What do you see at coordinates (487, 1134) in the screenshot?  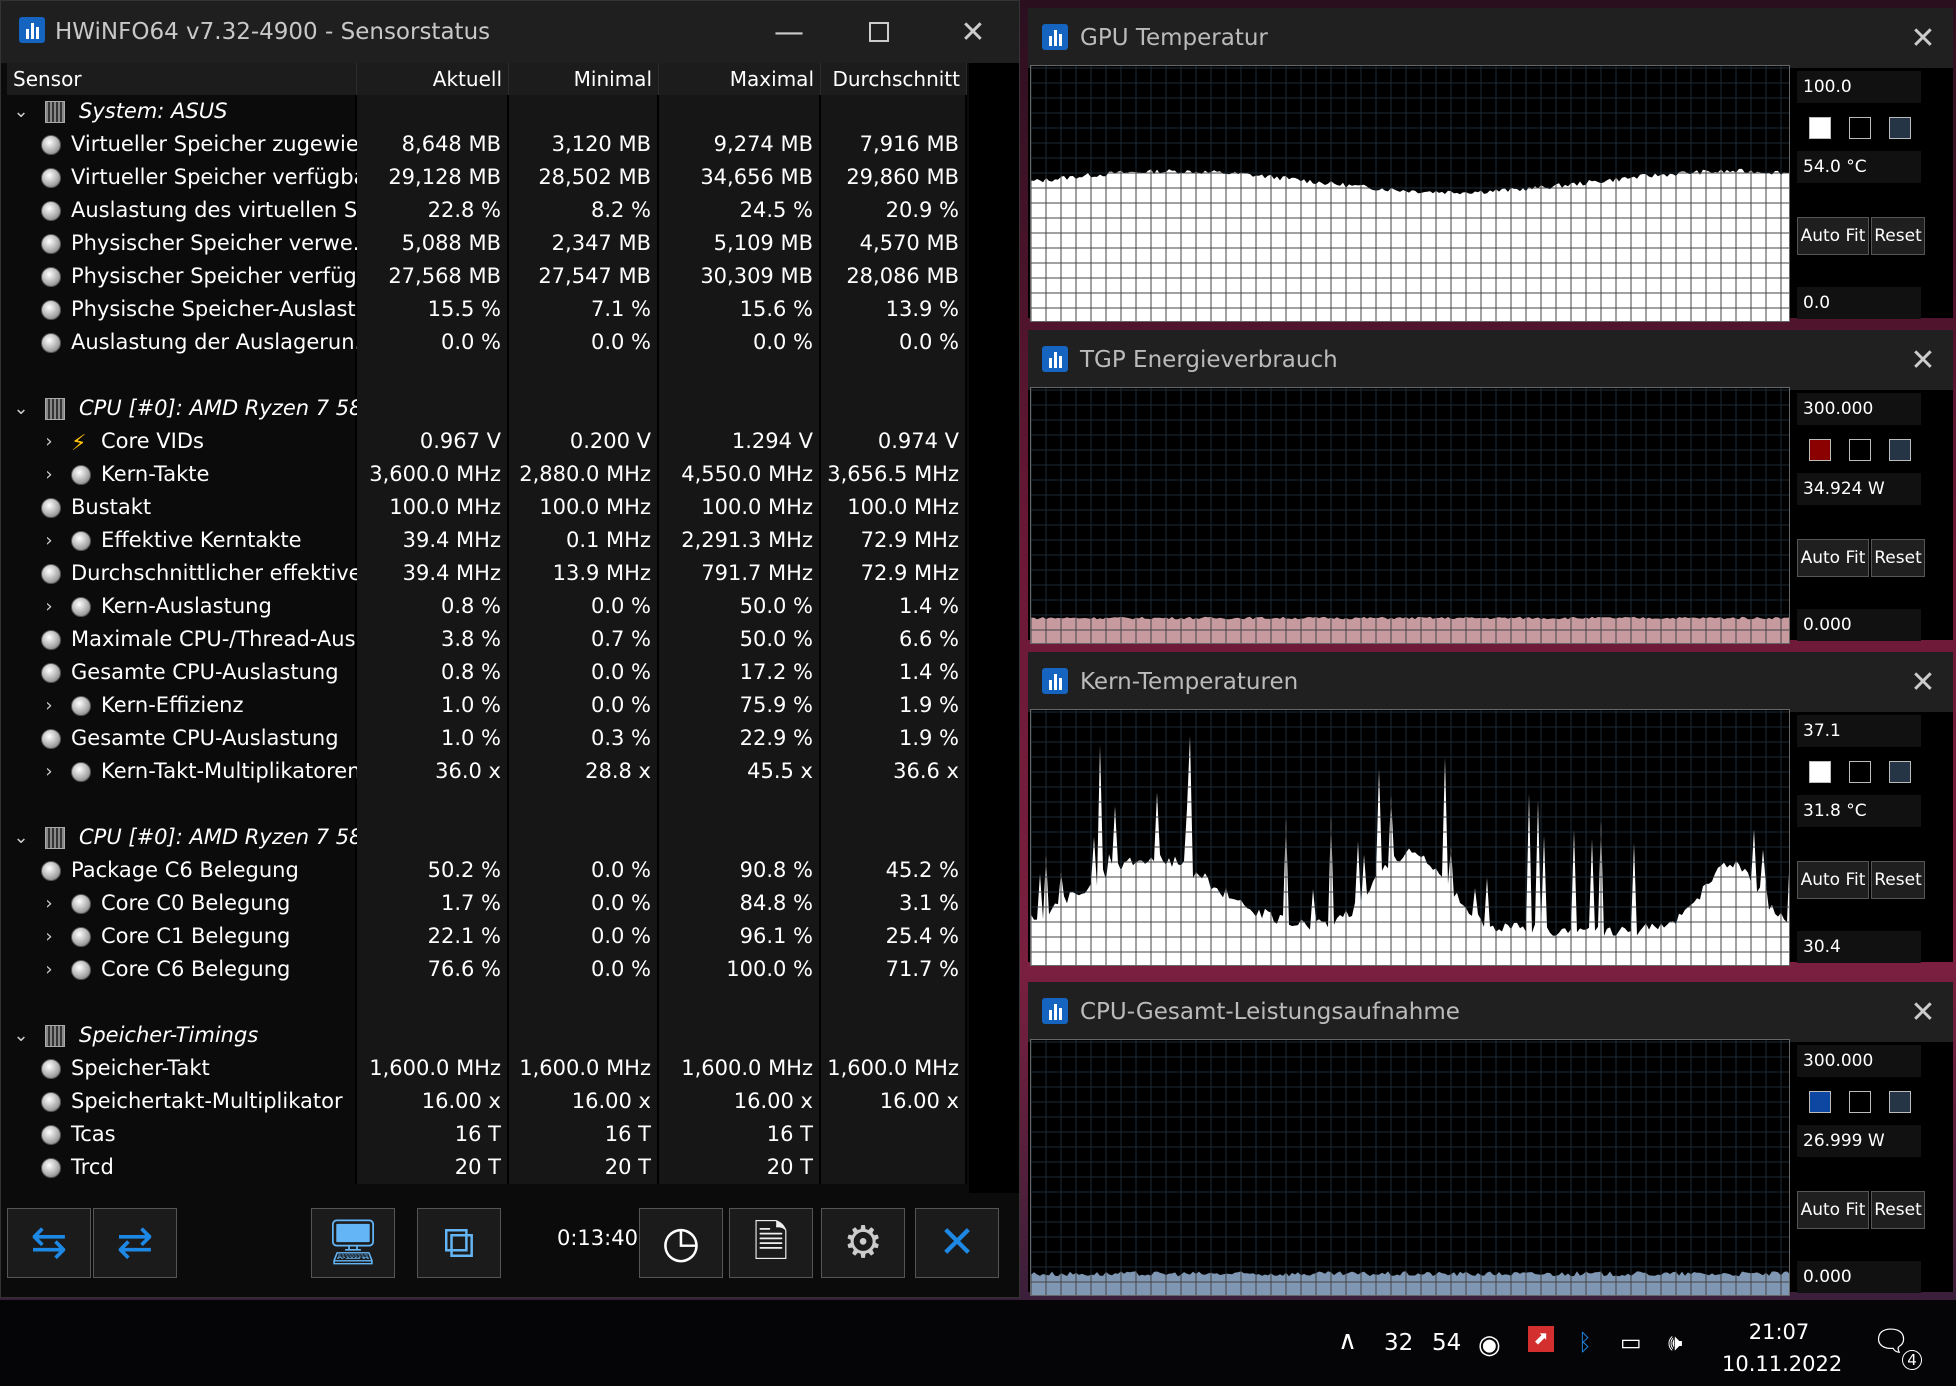 I see `sensor-row: Tcas 16 T 16 T 16 T` at bounding box center [487, 1134].